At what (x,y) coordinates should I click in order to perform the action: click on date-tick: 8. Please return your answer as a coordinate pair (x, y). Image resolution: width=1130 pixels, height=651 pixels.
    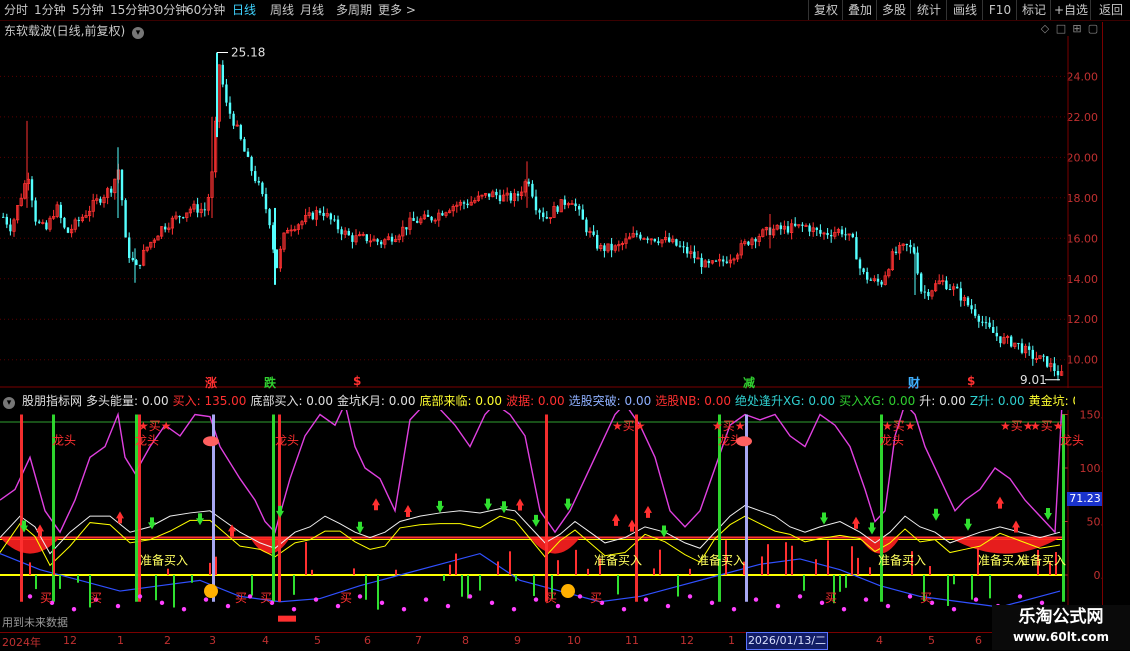
    Looking at the image, I should click on (465, 640).